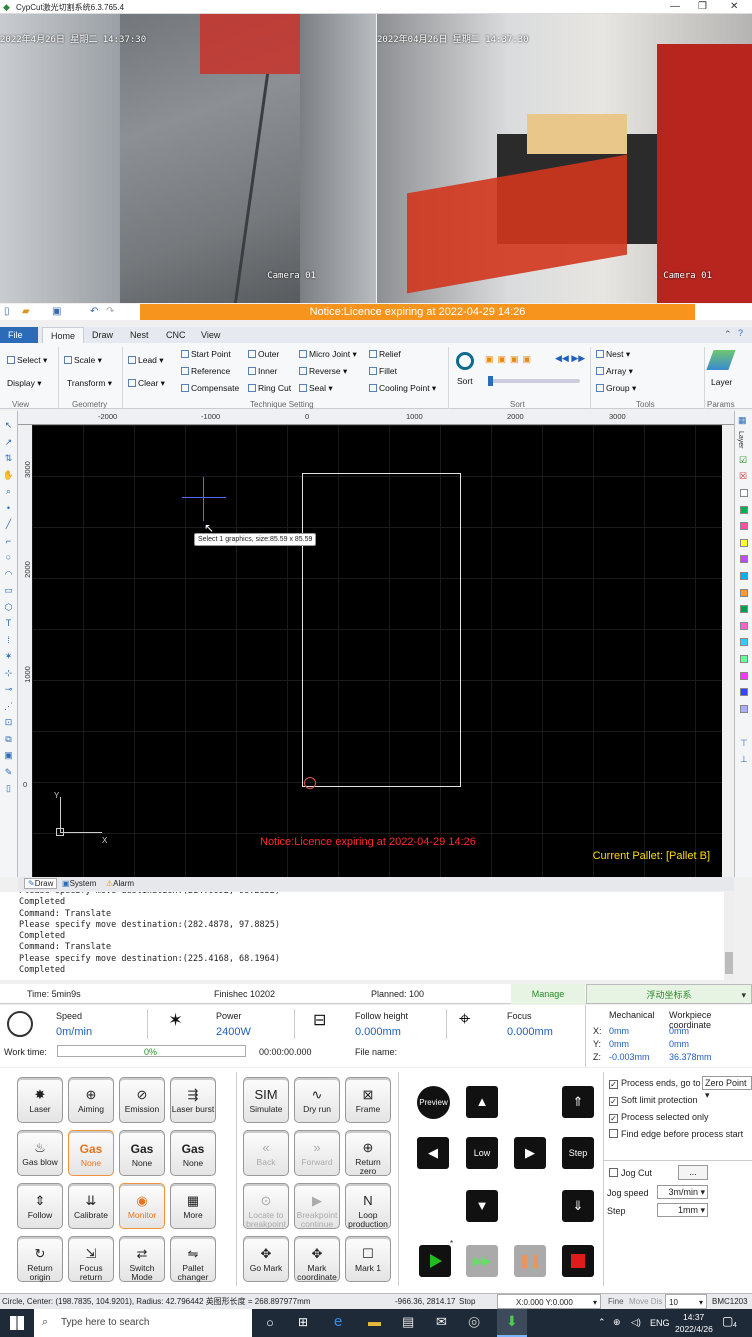  Describe the element at coordinates (616, 388) in the screenshot. I see `group-button: Group ▾` at that location.